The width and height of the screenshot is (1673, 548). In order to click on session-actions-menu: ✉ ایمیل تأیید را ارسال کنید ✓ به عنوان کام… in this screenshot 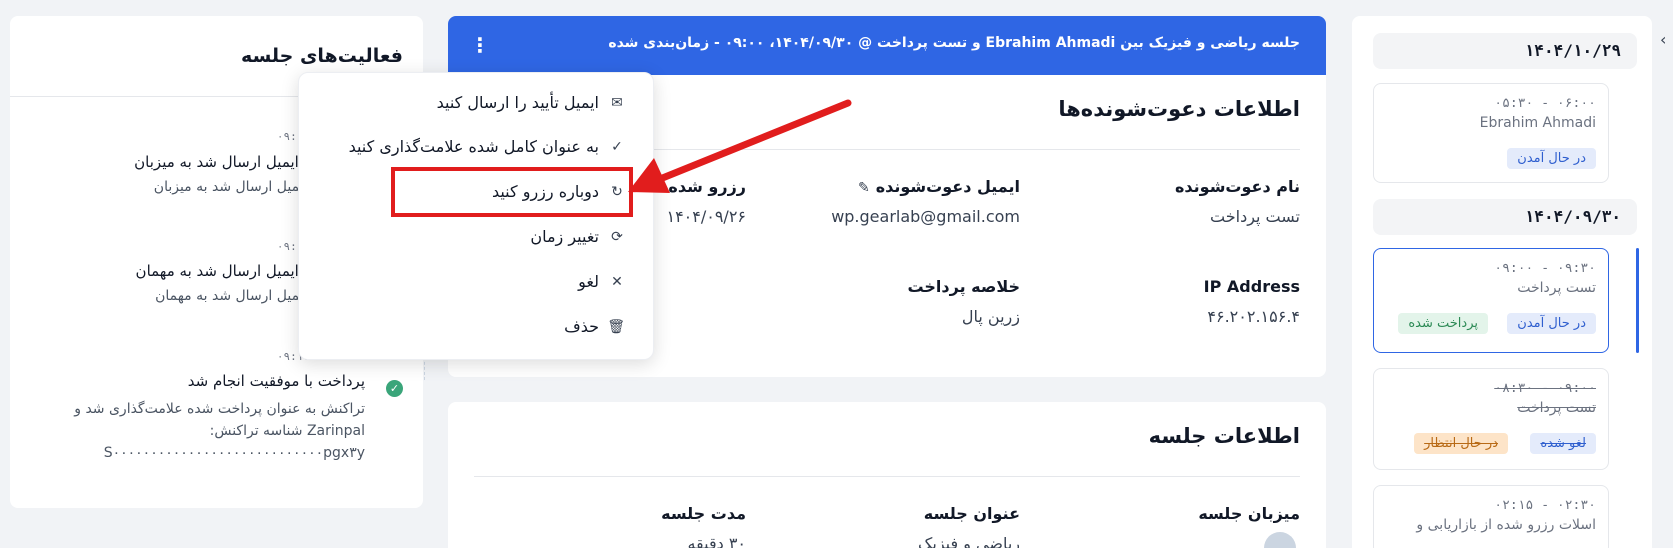, I will do `click(476, 216)`.